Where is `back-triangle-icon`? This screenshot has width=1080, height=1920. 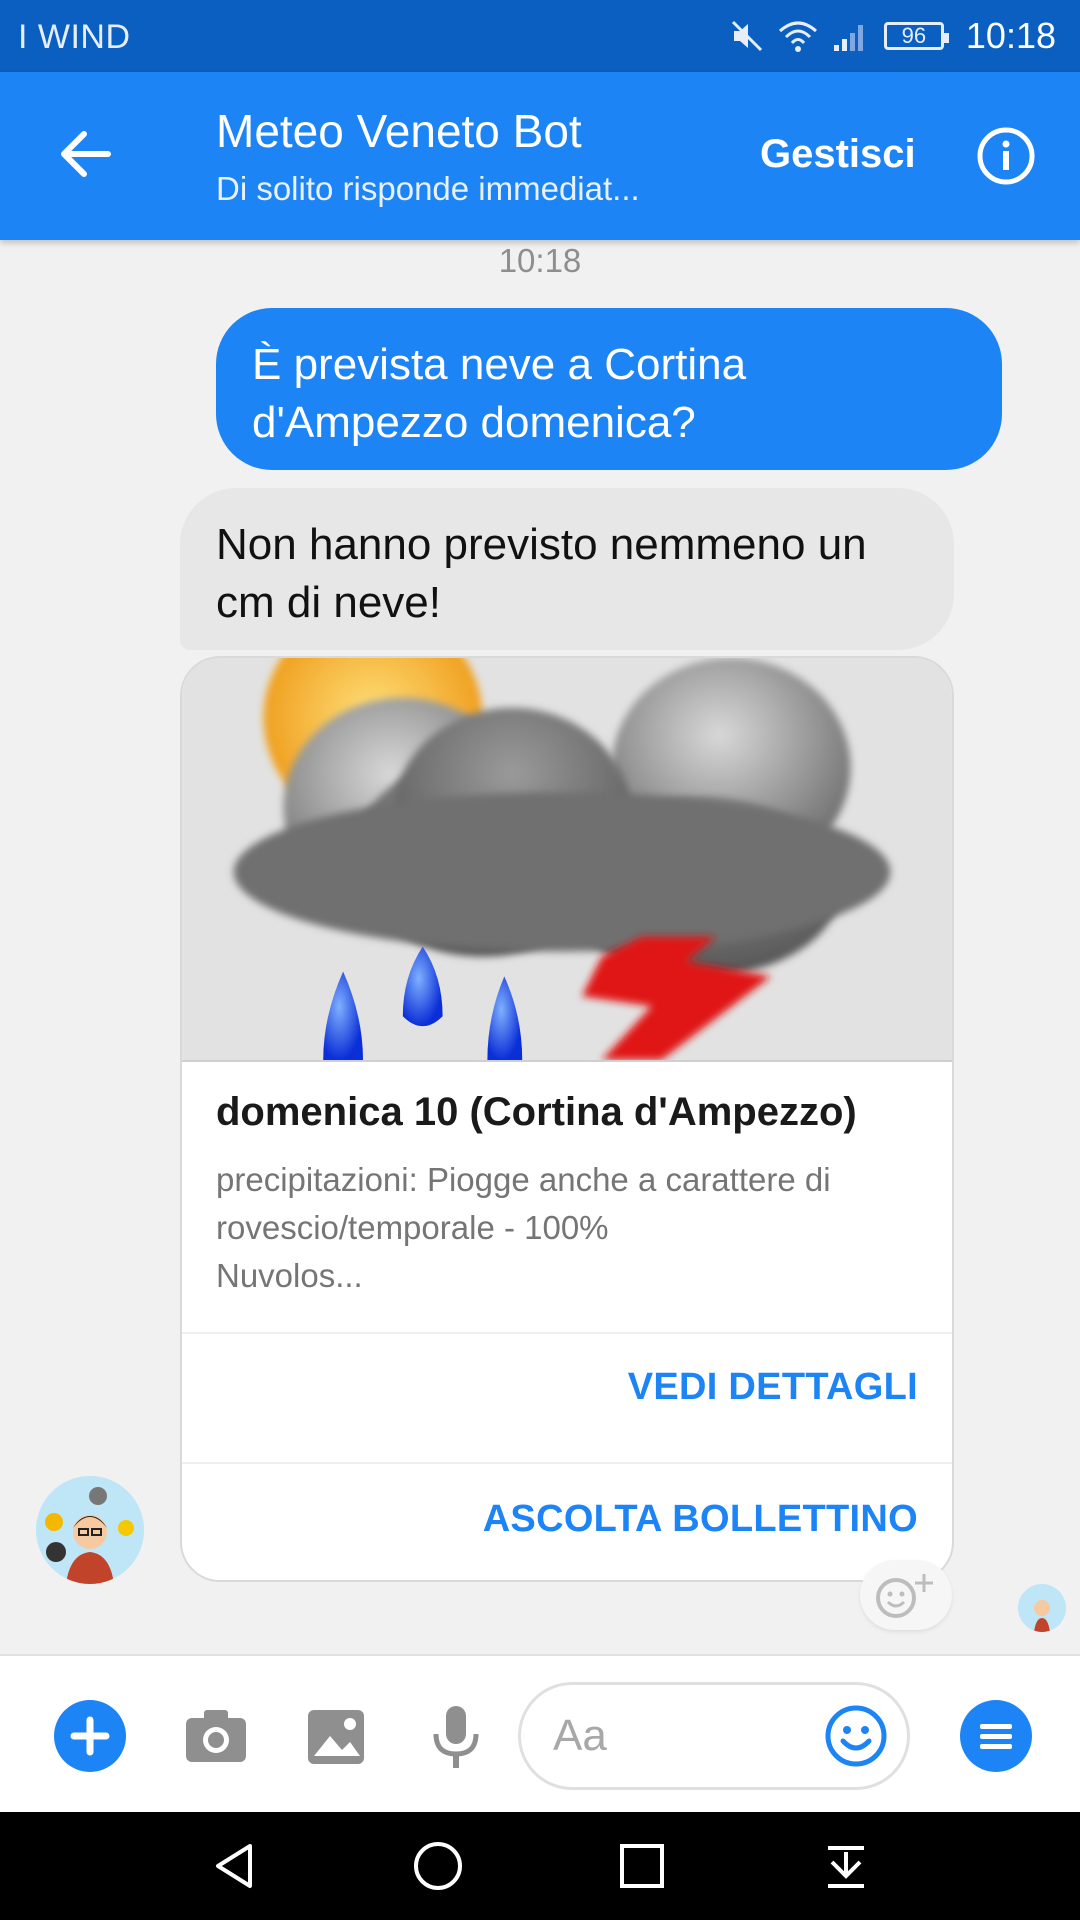
back-triangle-icon is located at coordinates (234, 1866).